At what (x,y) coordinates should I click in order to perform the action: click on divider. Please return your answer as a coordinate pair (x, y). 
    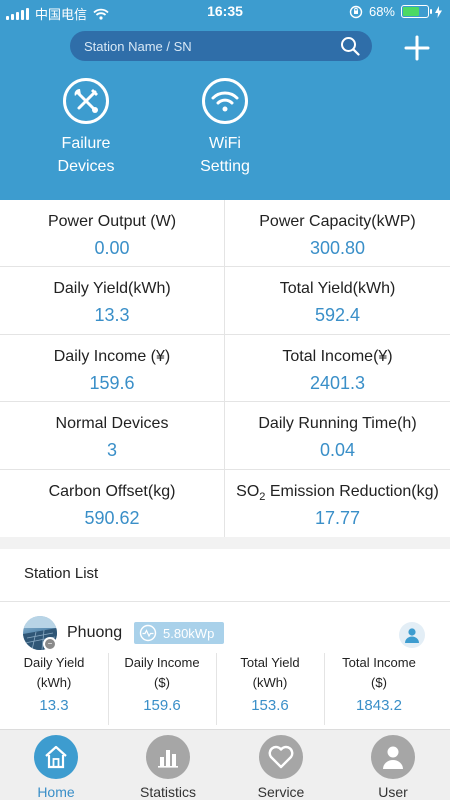
    Looking at the image, I should click on (225, 601).